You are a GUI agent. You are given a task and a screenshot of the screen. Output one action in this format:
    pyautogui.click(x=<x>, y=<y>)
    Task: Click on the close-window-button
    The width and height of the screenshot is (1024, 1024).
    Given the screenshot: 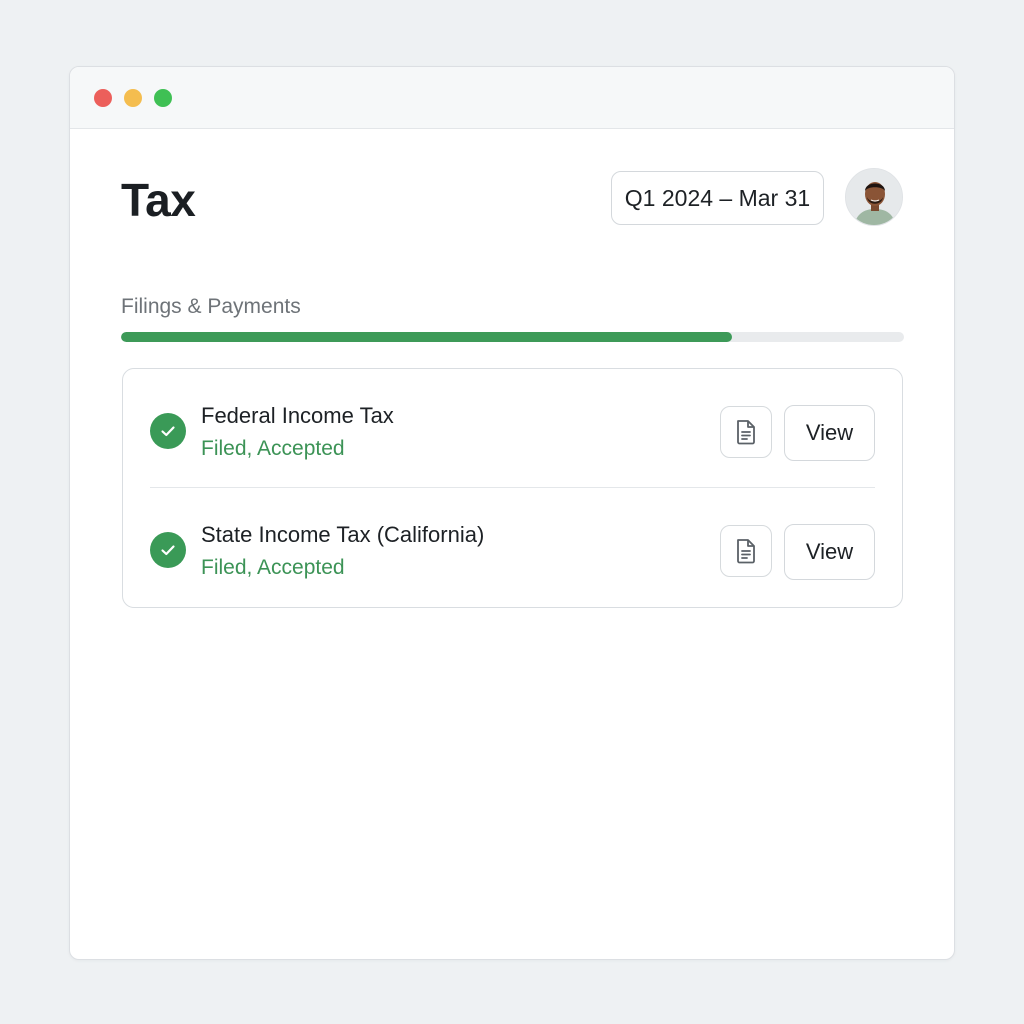 What is the action you would take?
    pyautogui.click(x=103, y=97)
    